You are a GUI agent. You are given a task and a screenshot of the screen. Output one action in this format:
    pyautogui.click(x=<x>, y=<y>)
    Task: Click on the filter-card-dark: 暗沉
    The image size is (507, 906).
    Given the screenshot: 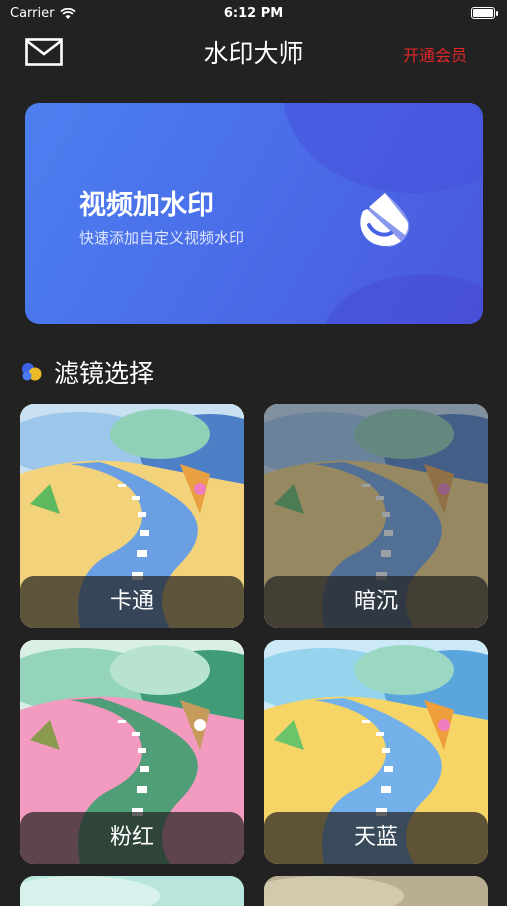 What is the action you would take?
    pyautogui.click(x=376, y=516)
    